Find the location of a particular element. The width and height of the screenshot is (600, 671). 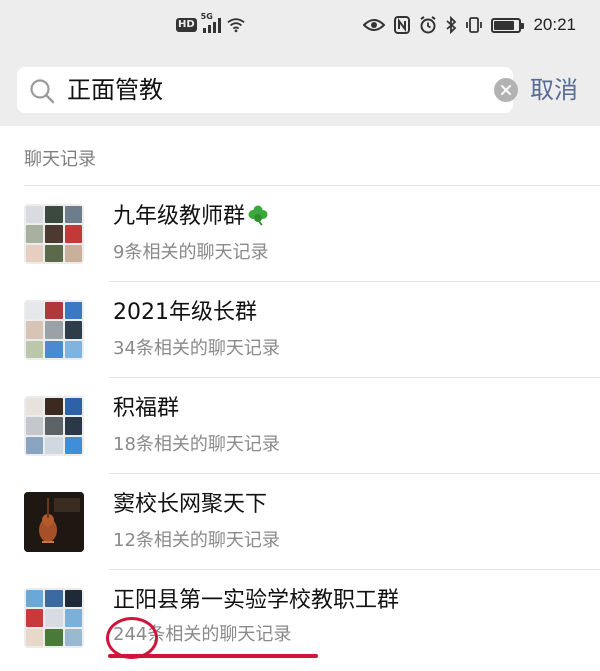

chat-title: 2021年级长群 is located at coordinates (185, 312).